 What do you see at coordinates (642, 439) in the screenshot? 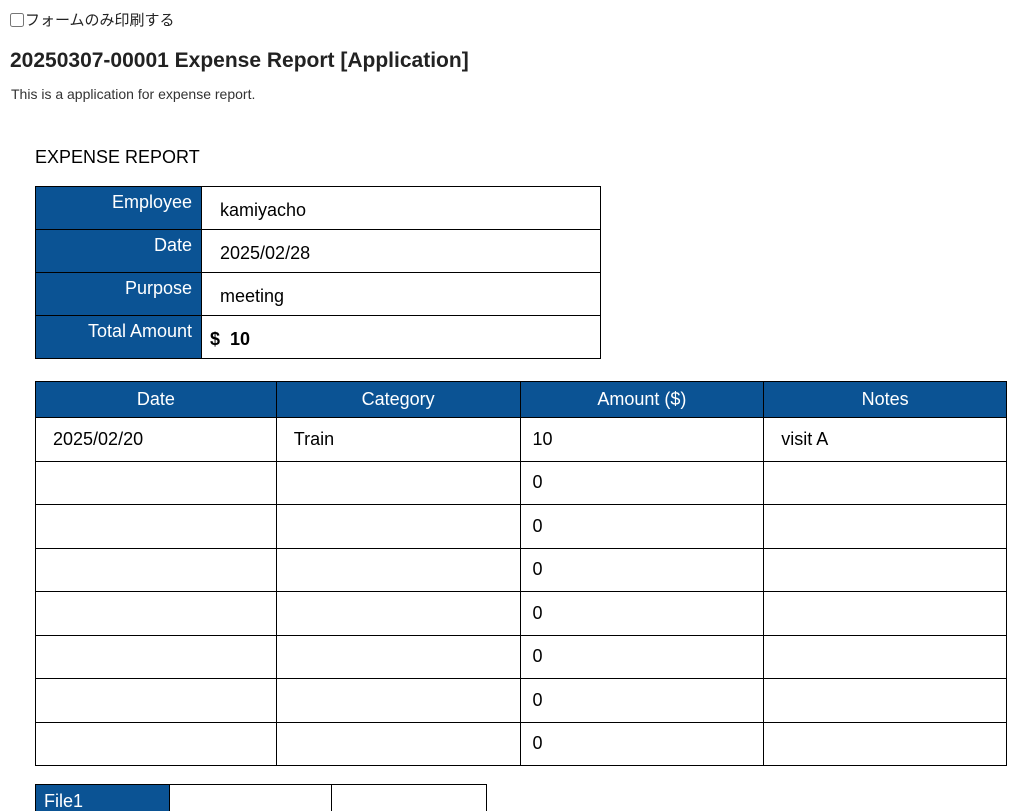
I see `item-amount-cell: 10` at bounding box center [642, 439].